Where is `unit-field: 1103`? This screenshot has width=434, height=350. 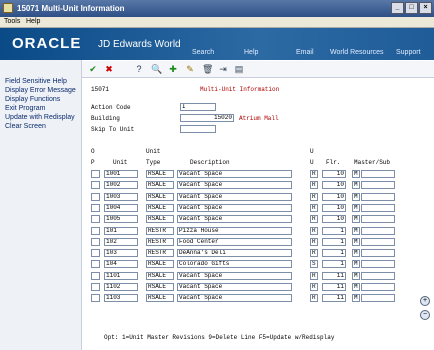
unit-field: 1103 is located at coordinates (121, 298).